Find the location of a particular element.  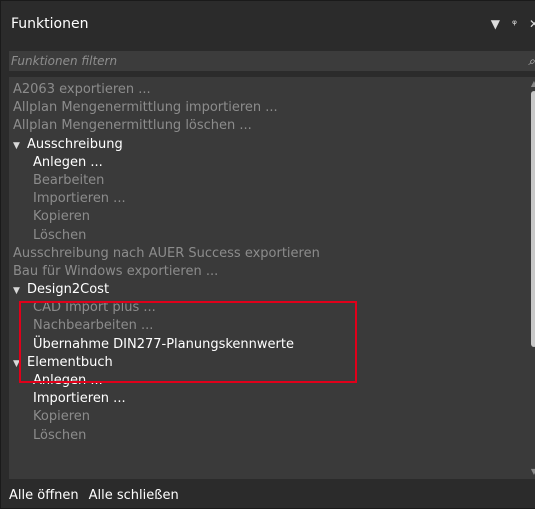

tree-item: Übernahme DIN277-Planungskennwerte is located at coordinates (272, 345).